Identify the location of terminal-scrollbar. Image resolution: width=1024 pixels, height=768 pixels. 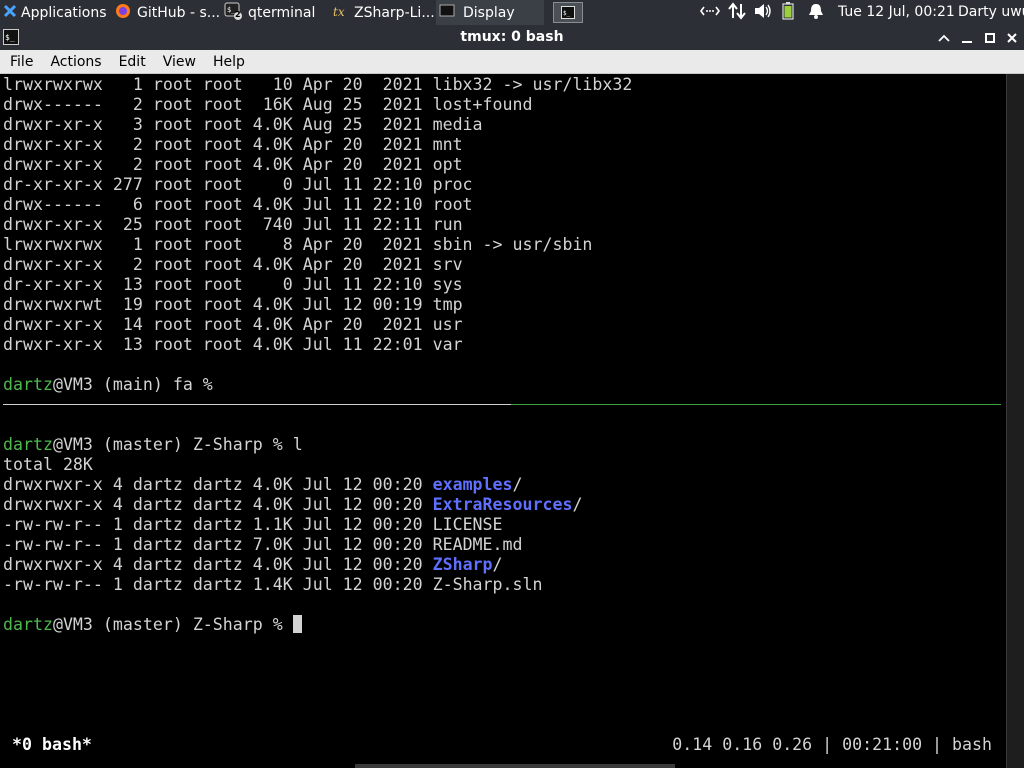
(1015, 421).